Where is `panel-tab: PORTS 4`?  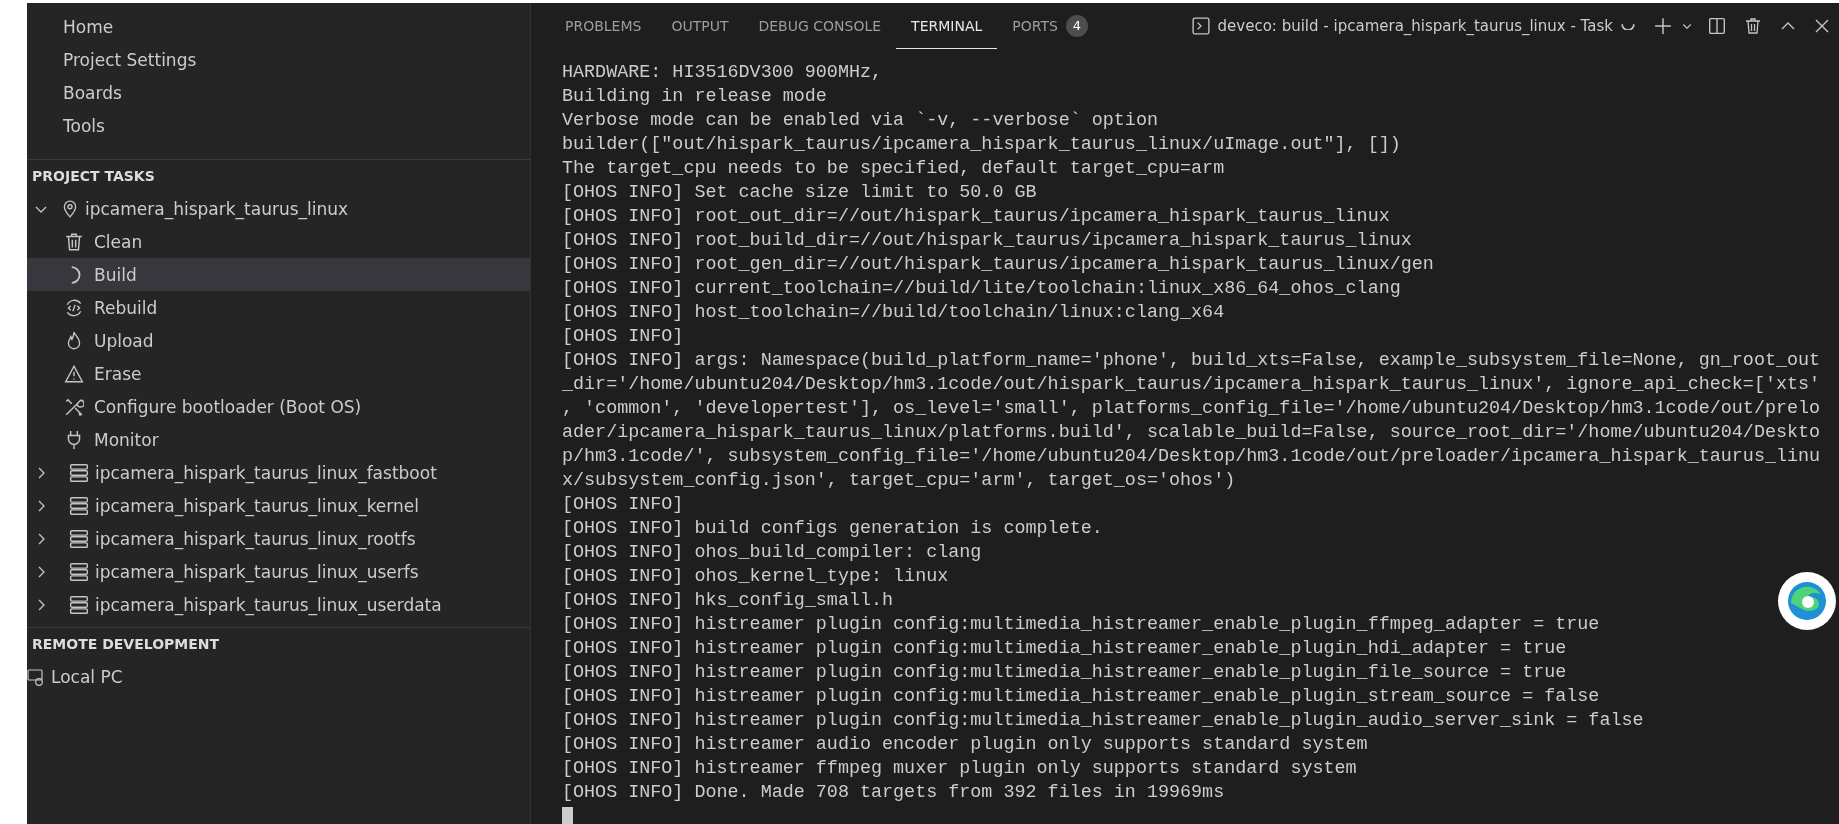
panel-tab: PORTS 4 is located at coordinates (1050, 26).